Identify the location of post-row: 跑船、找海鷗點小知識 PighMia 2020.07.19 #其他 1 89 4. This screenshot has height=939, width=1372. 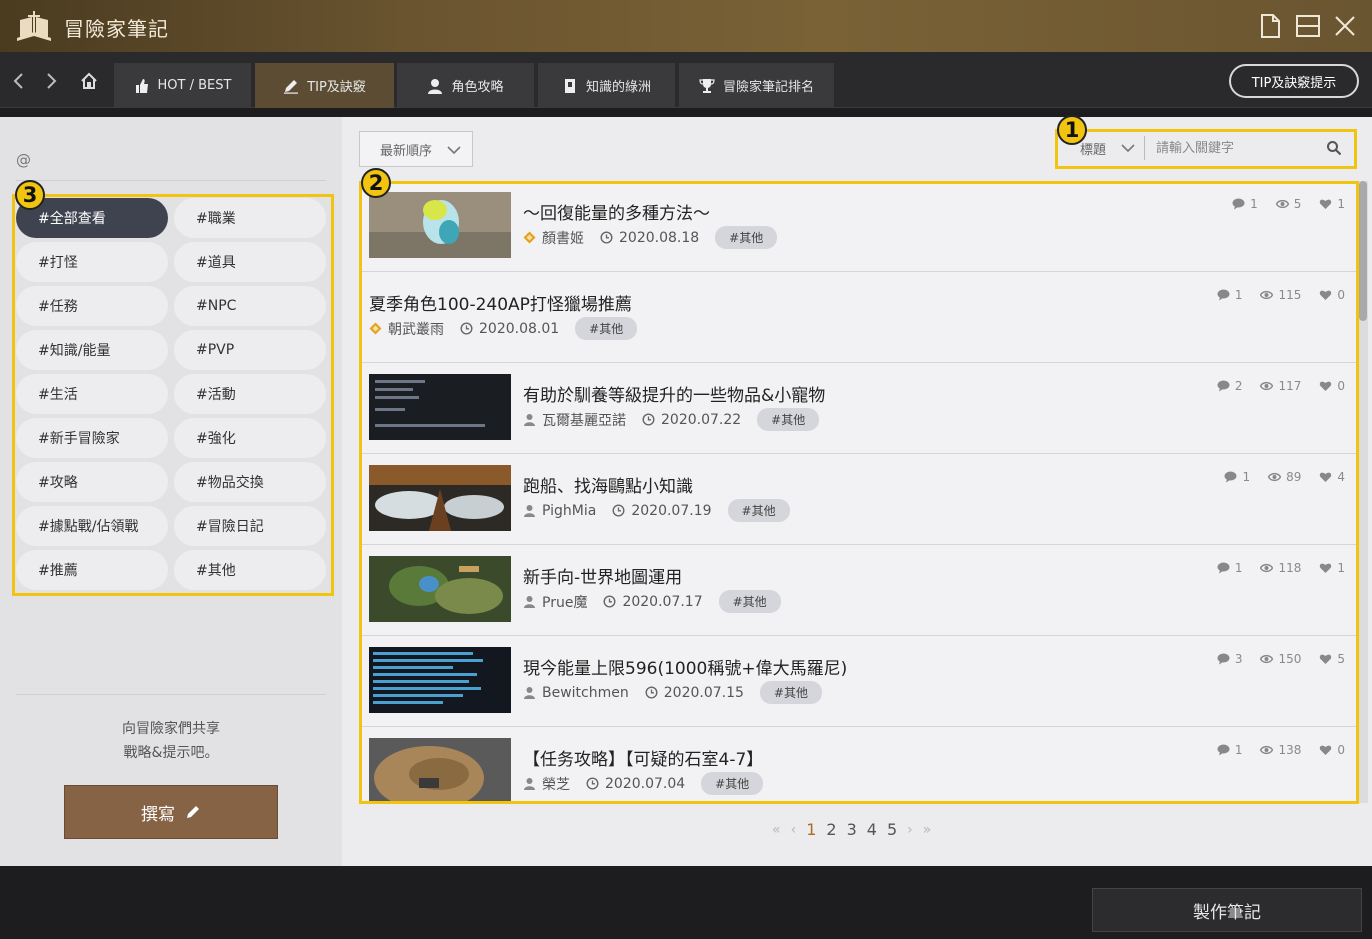
(858, 499).